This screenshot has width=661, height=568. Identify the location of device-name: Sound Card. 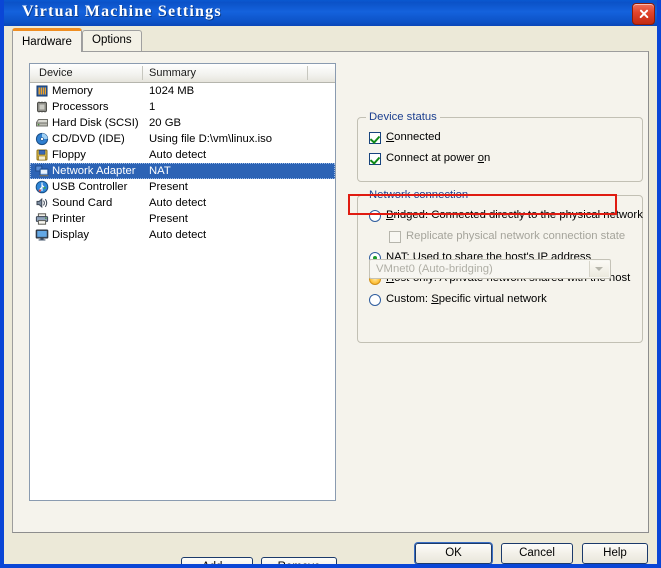
(82, 203).